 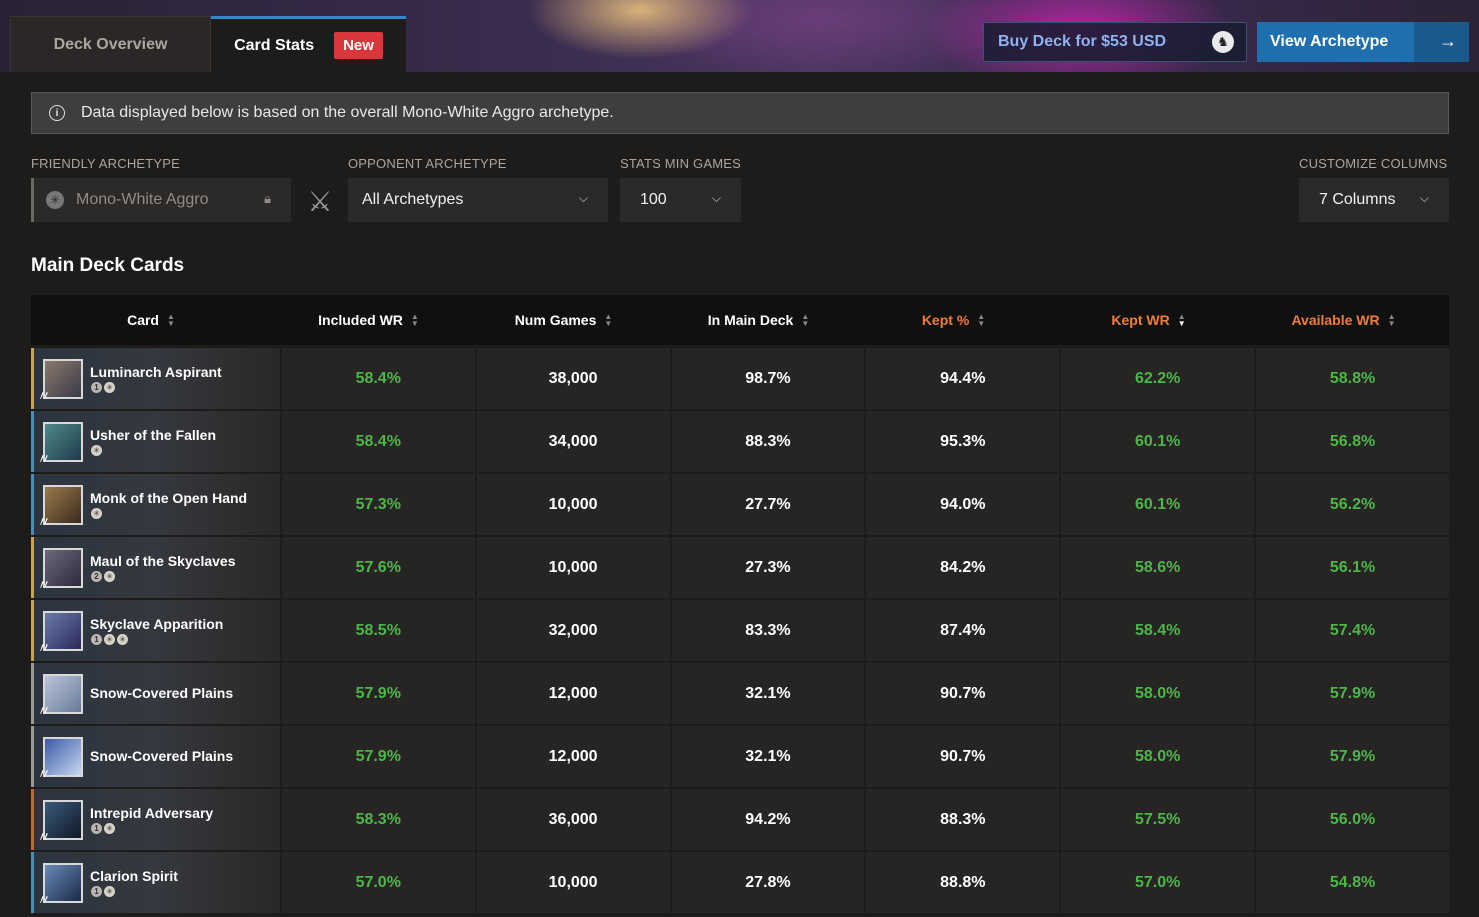 I want to click on card-name: Snow-Covered Plains, so click(x=162, y=693).